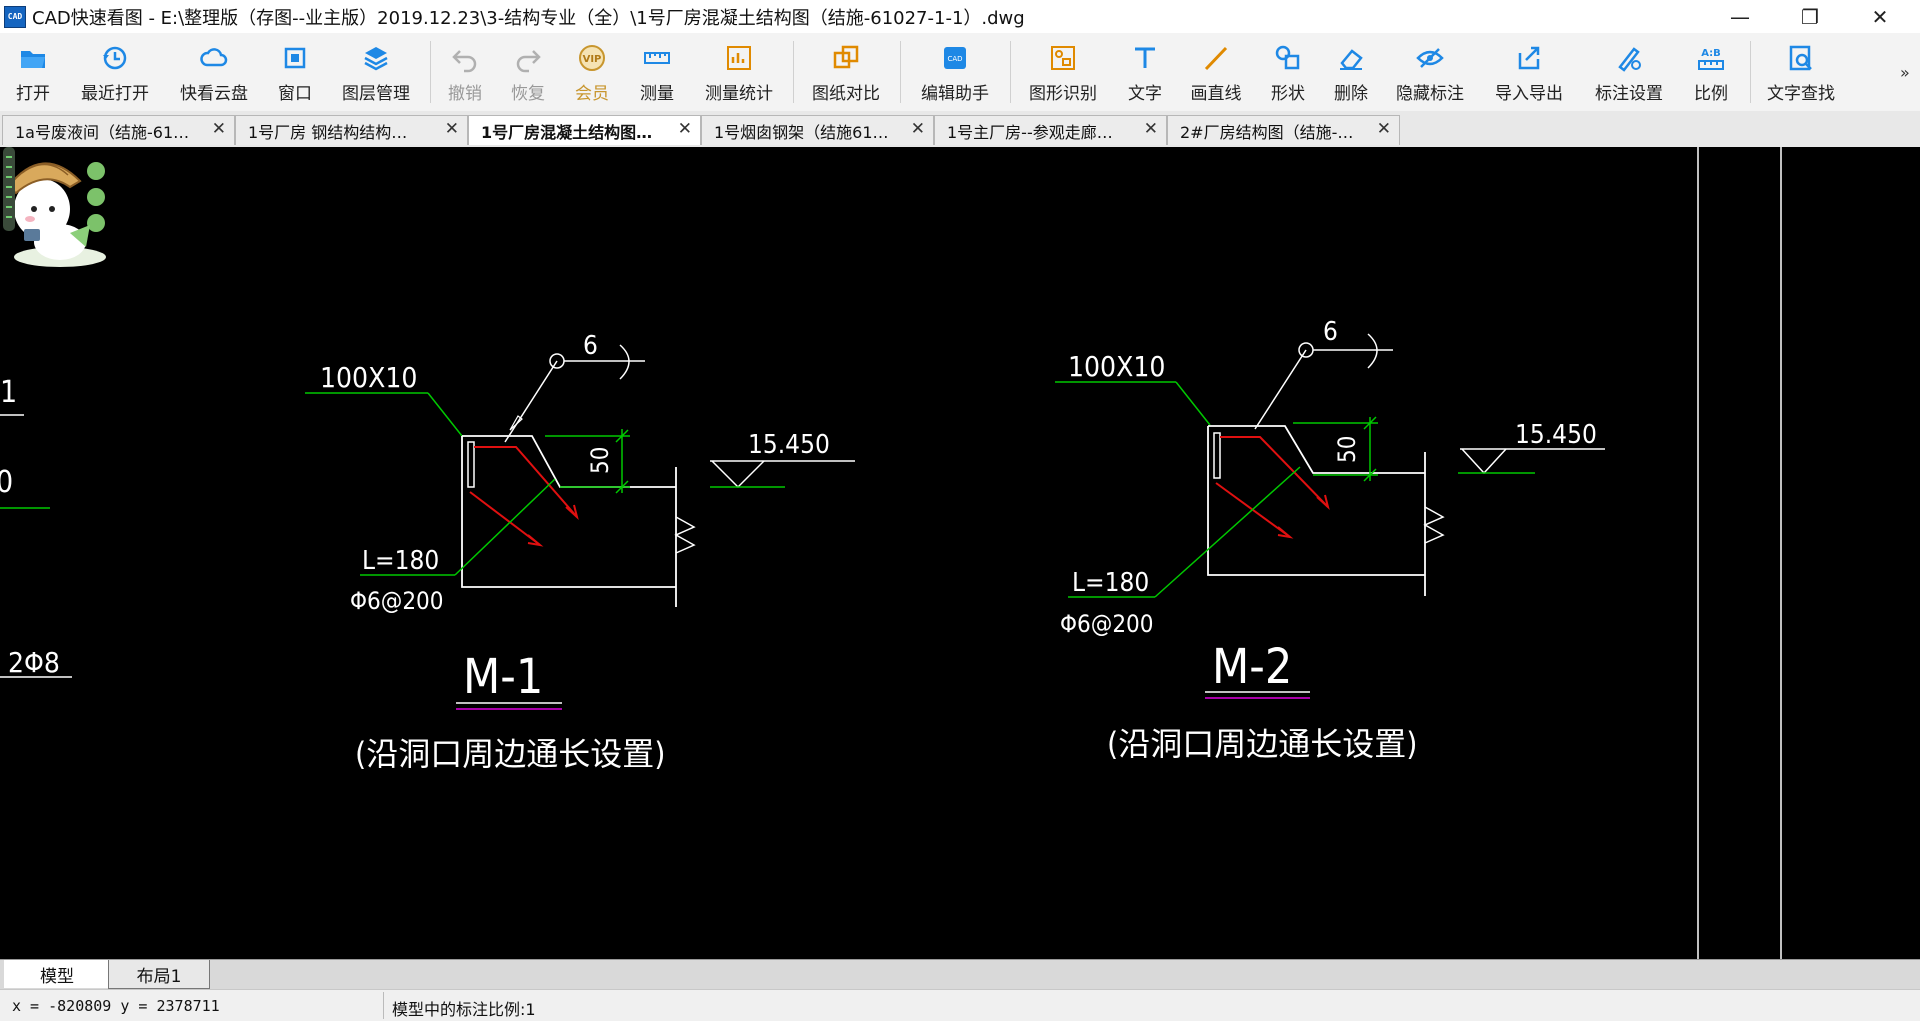 The image size is (1920, 1021). What do you see at coordinates (33, 59) in the screenshot?
I see `folder-open-icon` at bounding box center [33, 59].